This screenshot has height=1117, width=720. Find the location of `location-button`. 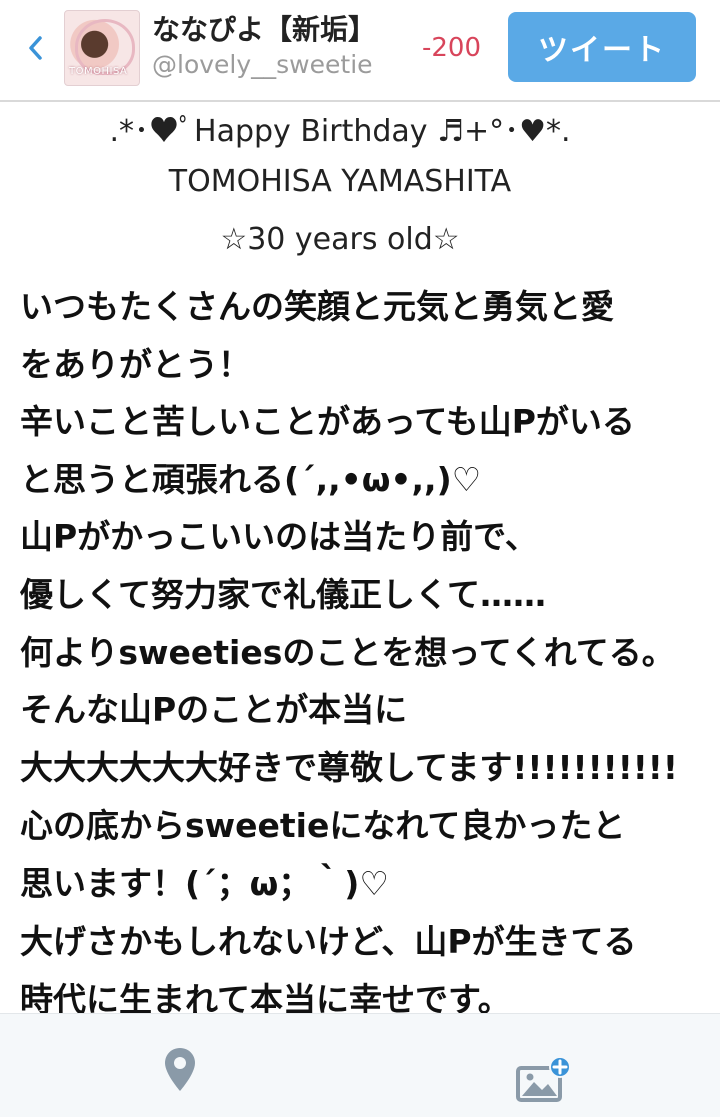

location-button is located at coordinates (180, 1070).